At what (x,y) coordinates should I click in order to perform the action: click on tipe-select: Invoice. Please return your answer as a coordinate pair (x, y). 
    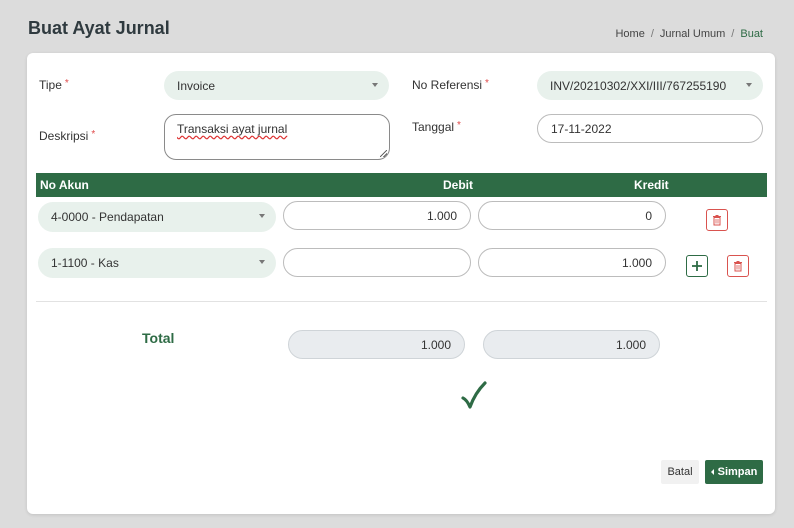
    Looking at the image, I should click on (276, 85).